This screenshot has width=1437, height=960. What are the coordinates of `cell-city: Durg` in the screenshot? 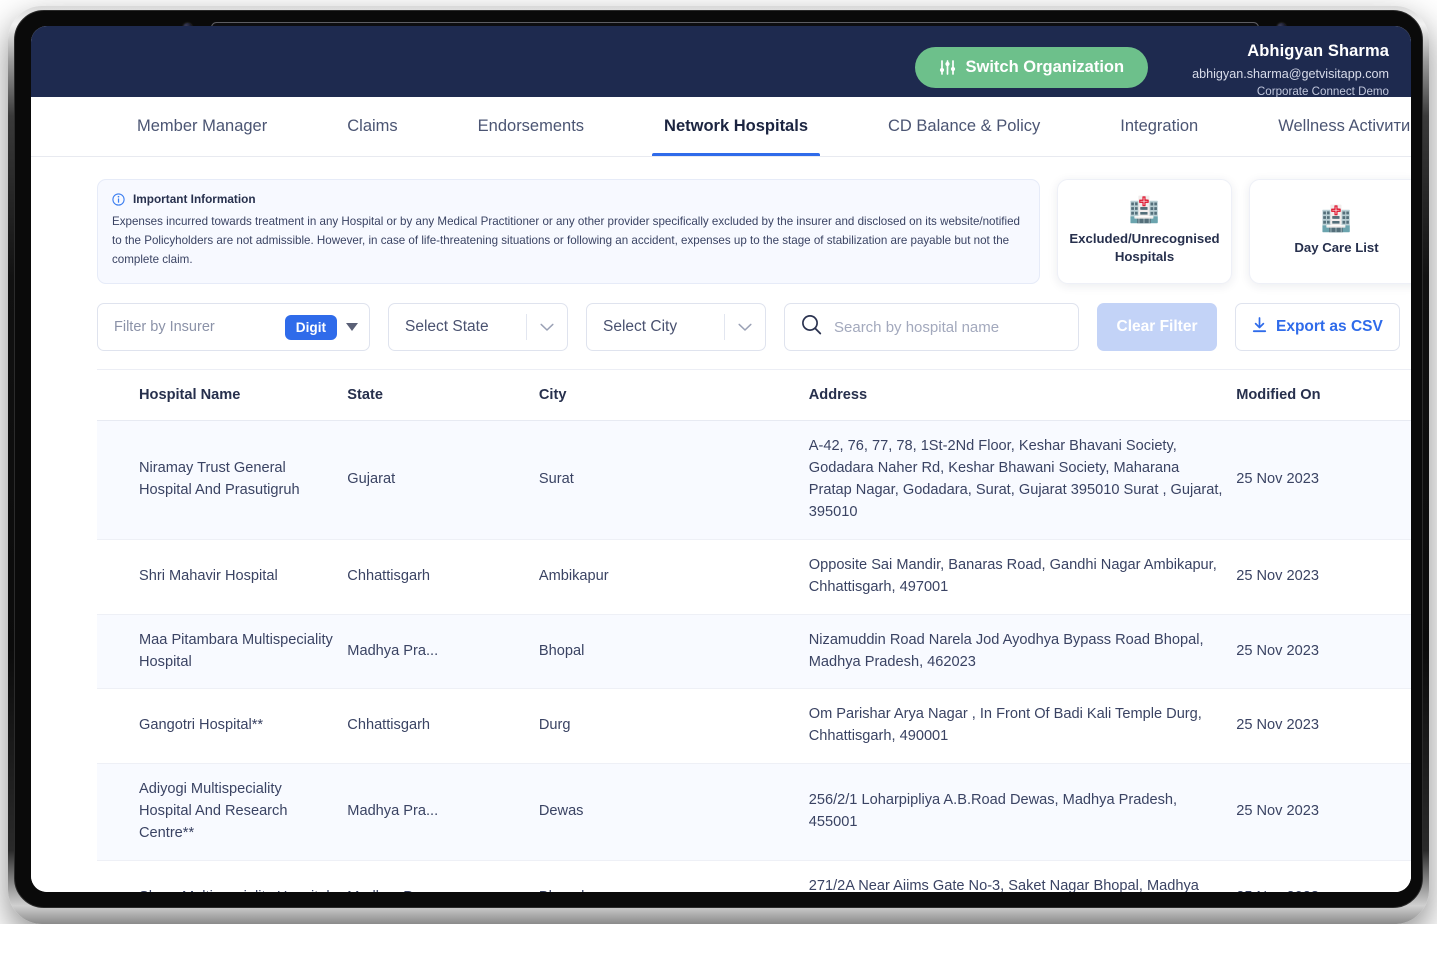 It's located at (673, 726).